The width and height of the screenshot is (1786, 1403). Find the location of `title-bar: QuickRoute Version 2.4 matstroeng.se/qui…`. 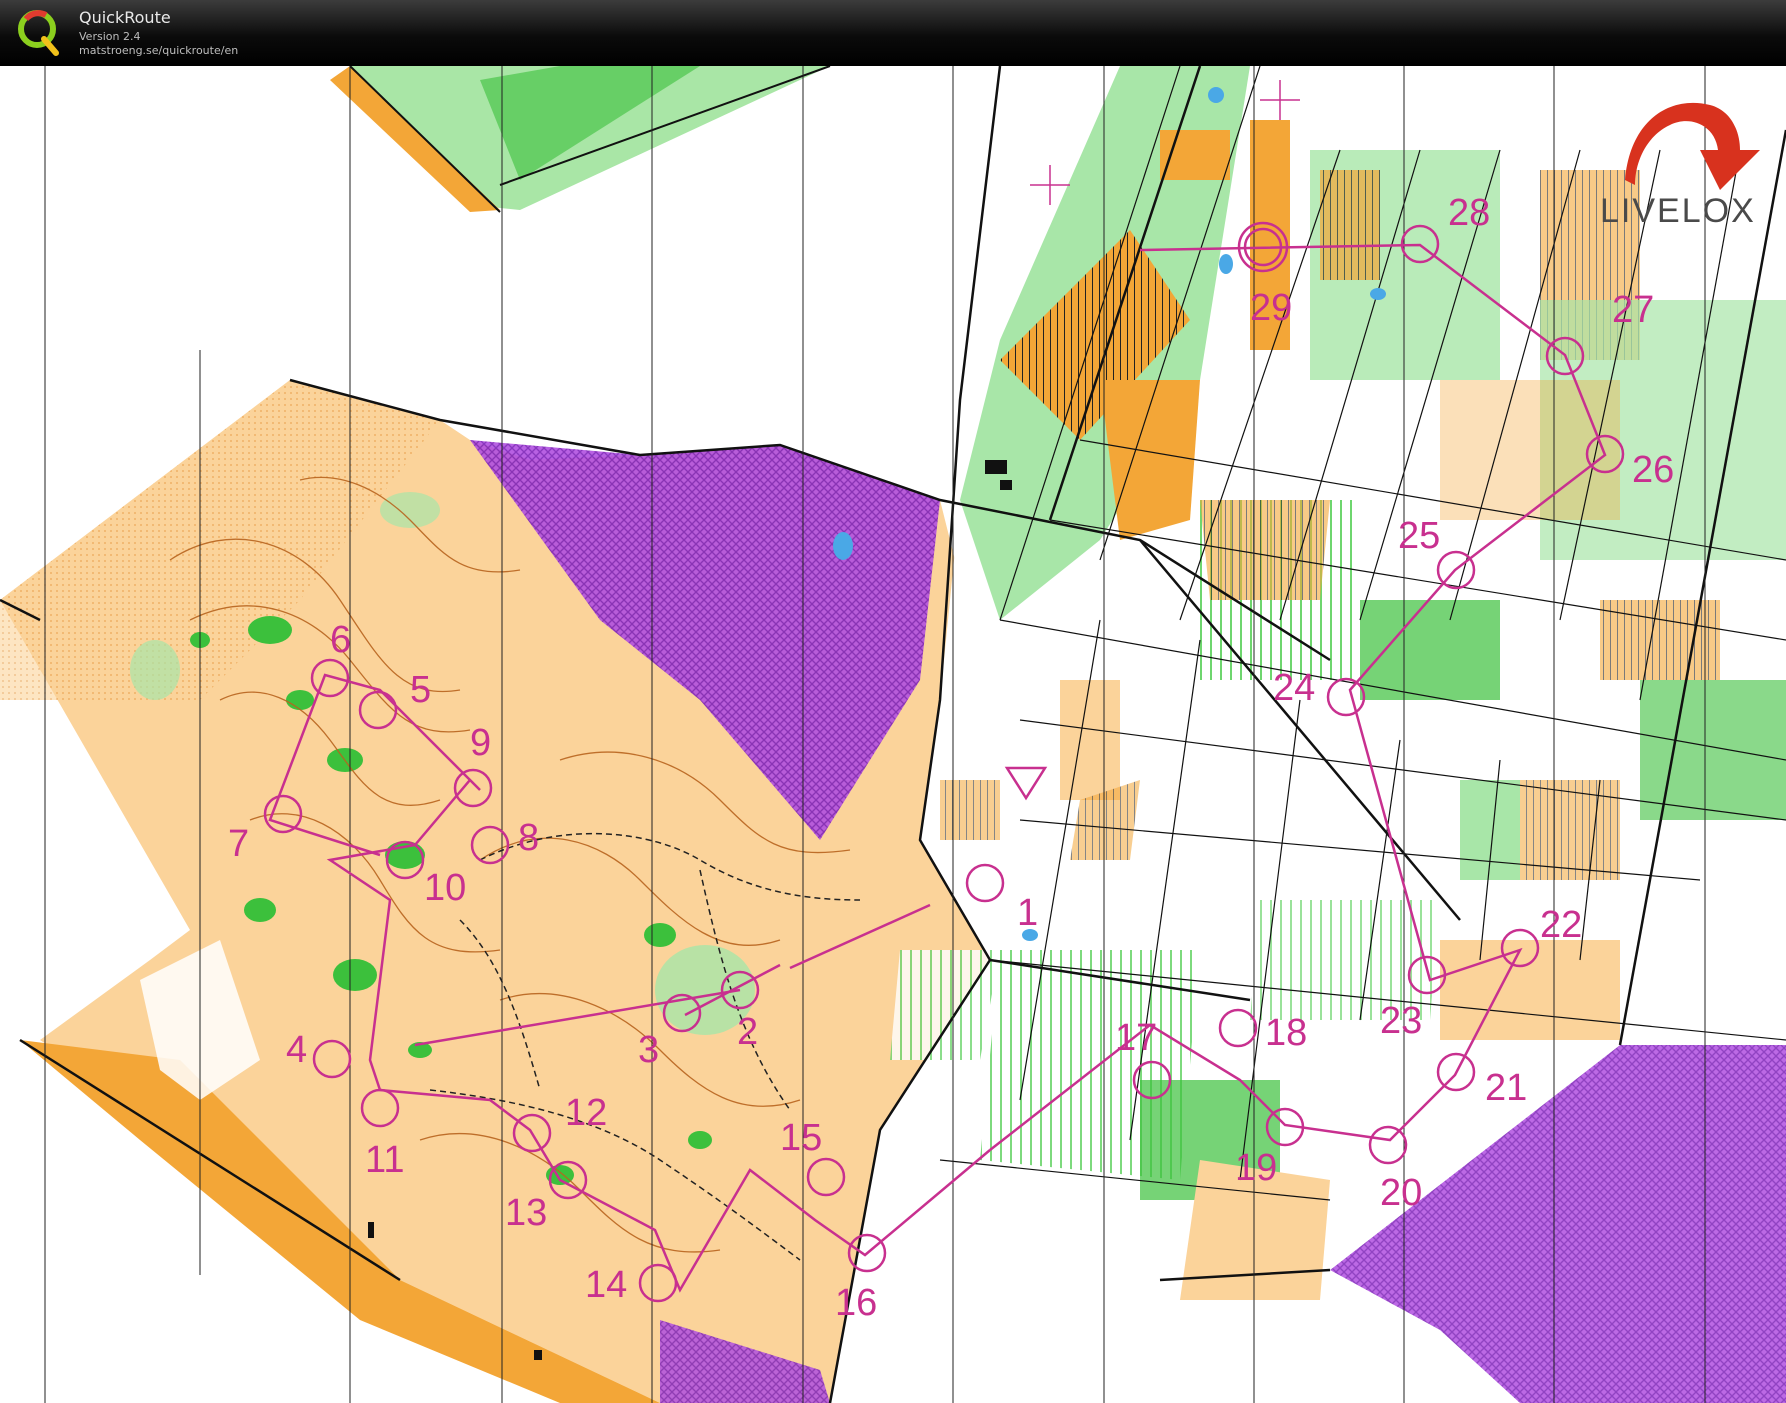

title-bar: QuickRoute Version 2.4 matstroeng.se/qui… is located at coordinates (893, 33).